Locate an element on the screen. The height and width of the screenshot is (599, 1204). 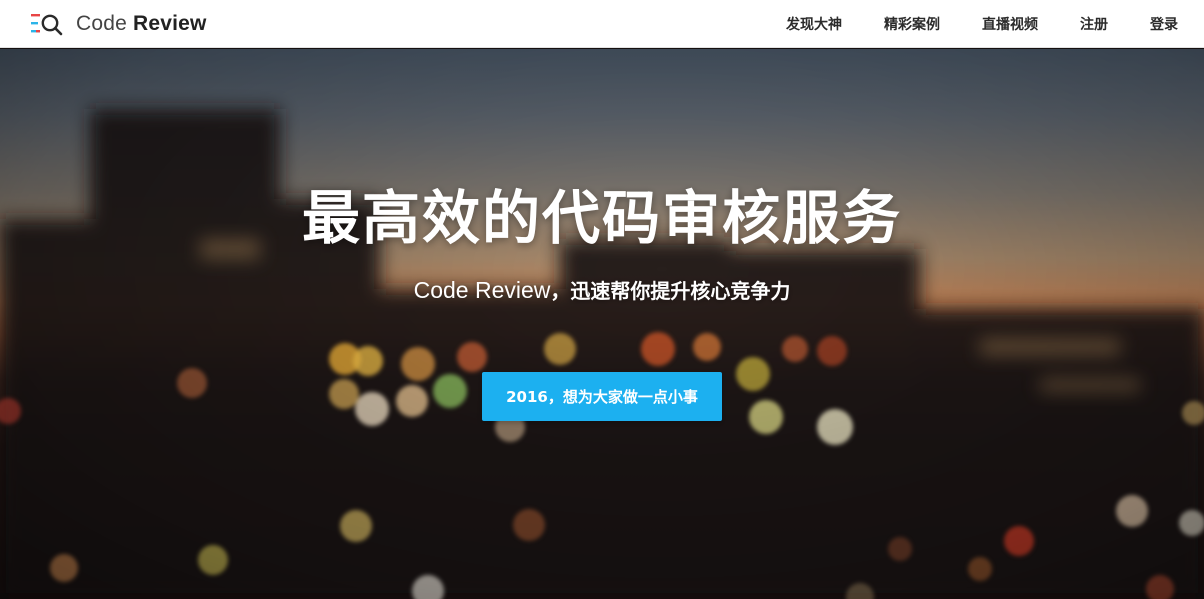
brand-name-bold: Review is located at coordinates (170, 23).